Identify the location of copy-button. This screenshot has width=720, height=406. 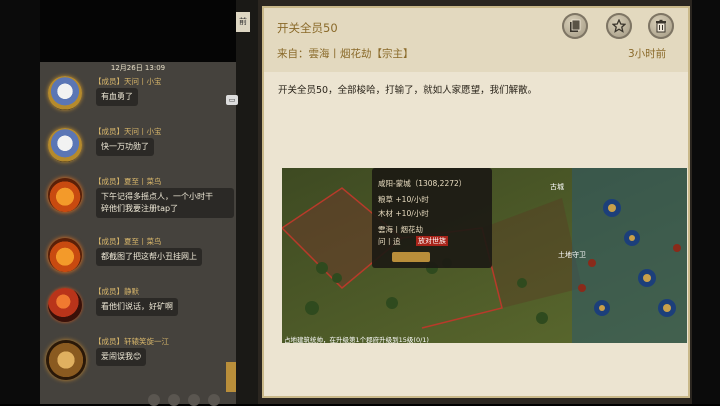
(575, 26).